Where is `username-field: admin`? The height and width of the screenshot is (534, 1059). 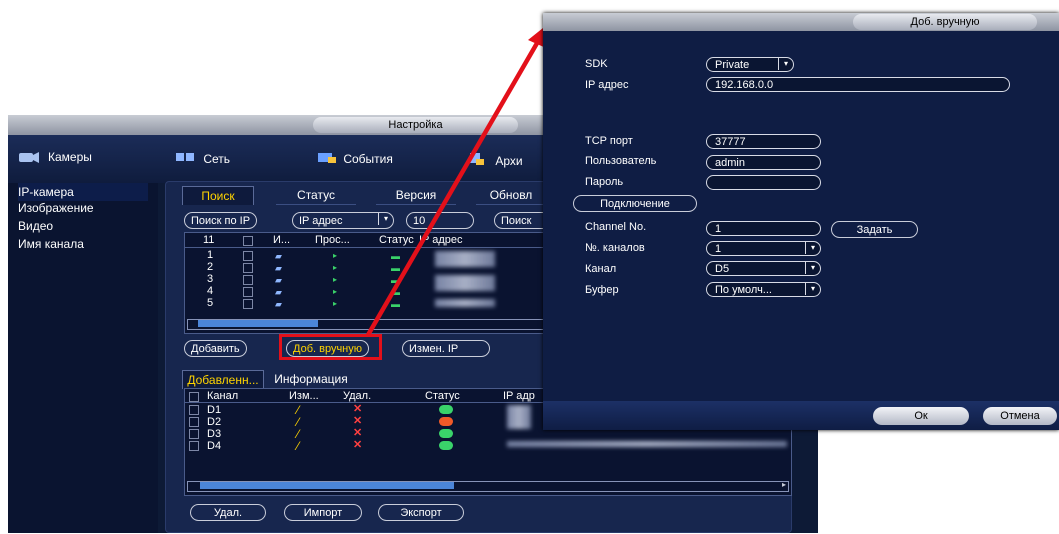 username-field: admin is located at coordinates (763, 162).